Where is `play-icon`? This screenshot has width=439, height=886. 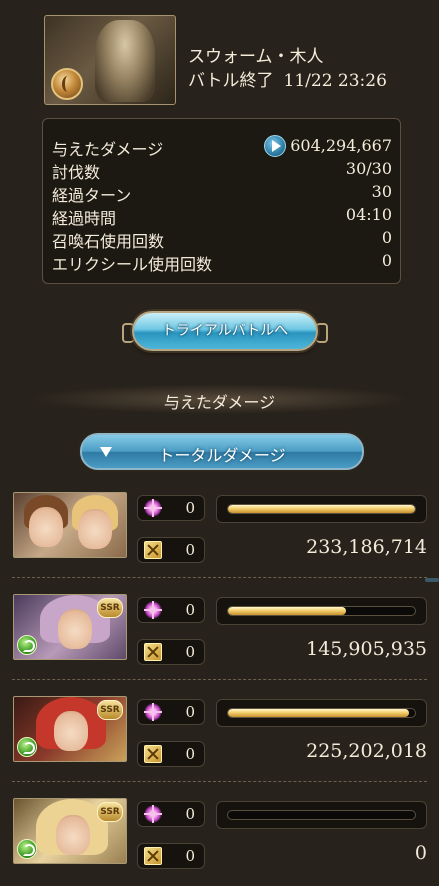 play-icon is located at coordinates (275, 146).